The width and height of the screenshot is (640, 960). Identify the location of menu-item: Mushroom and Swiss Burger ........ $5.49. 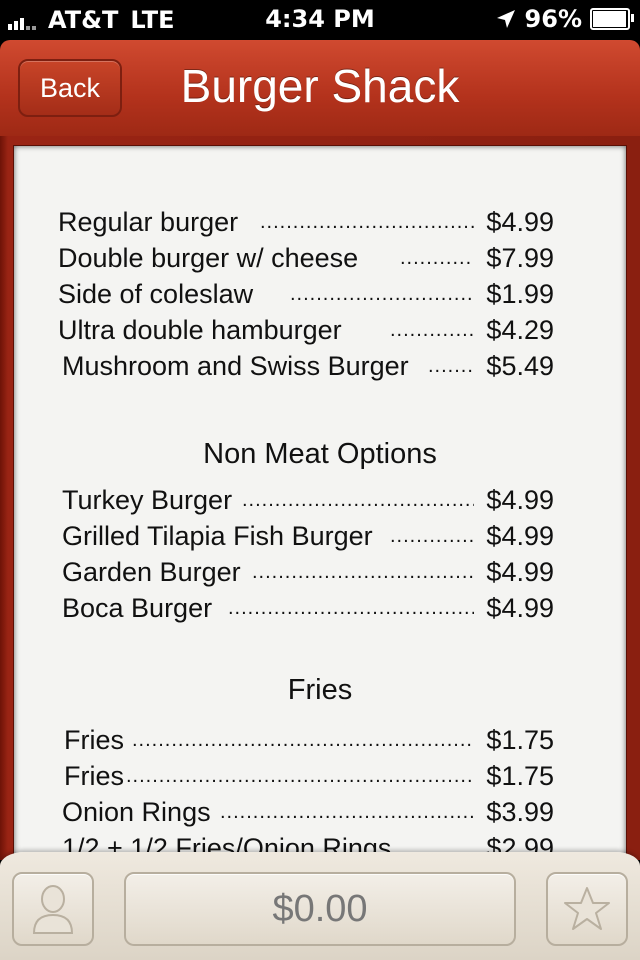
(320, 366).